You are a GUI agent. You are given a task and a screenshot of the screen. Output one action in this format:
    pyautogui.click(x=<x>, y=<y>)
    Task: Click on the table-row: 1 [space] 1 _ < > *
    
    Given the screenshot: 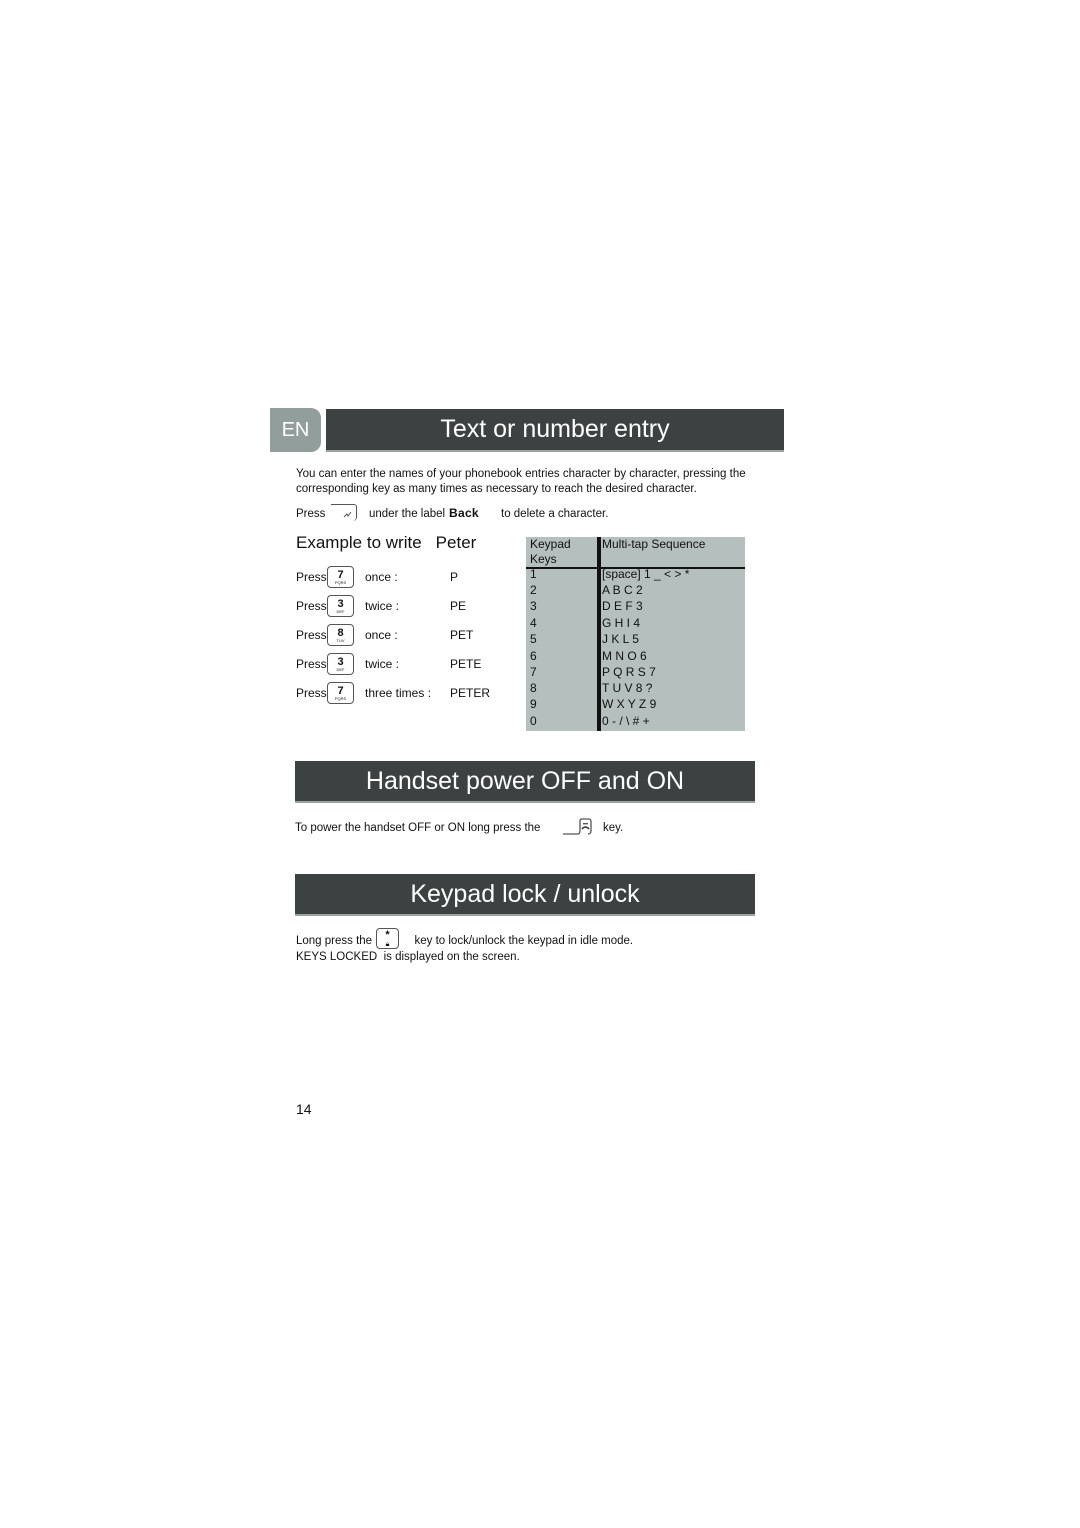 What is the action you would take?
    pyautogui.click(x=610, y=574)
    